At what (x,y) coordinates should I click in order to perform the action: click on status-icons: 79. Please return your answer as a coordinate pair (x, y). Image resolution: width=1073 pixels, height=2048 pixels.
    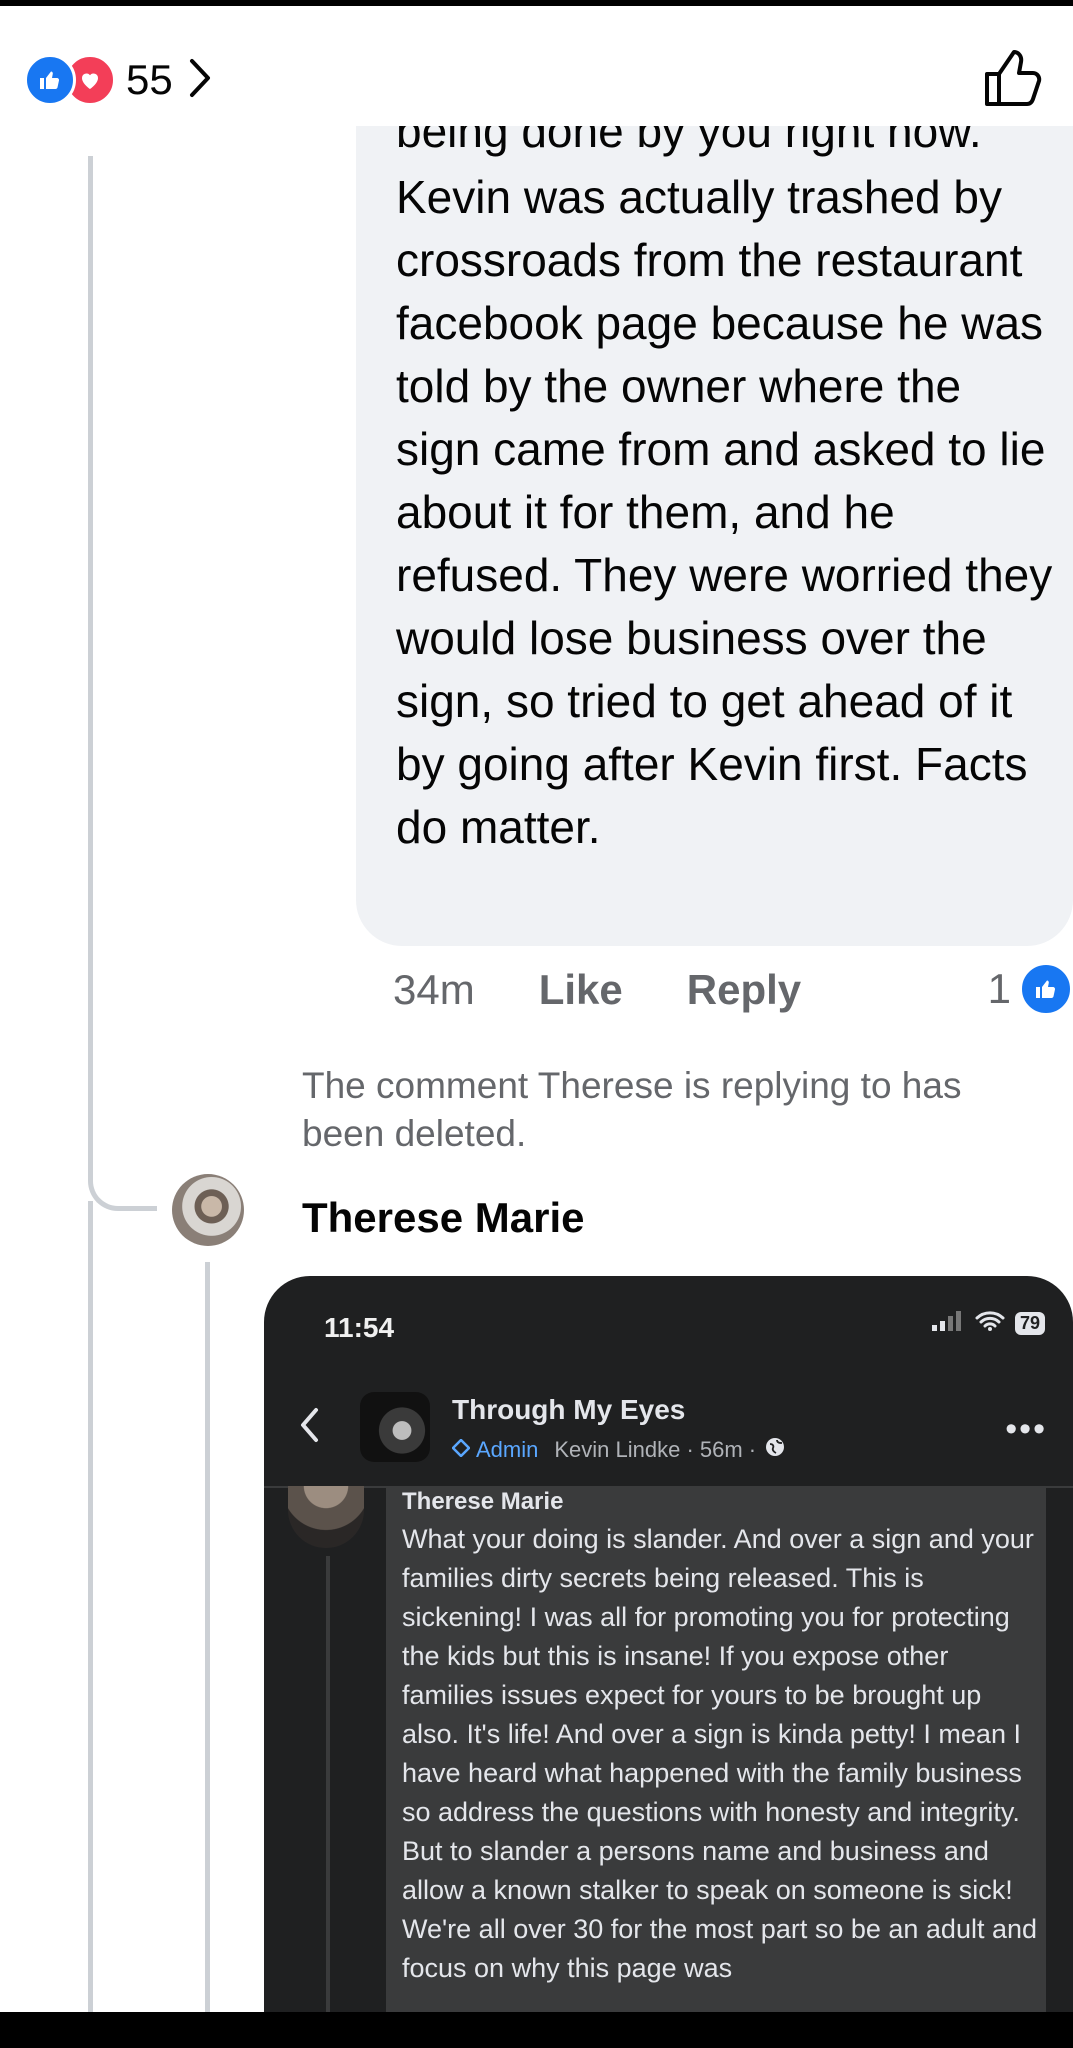
    Looking at the image, I should click on (988, 1323).